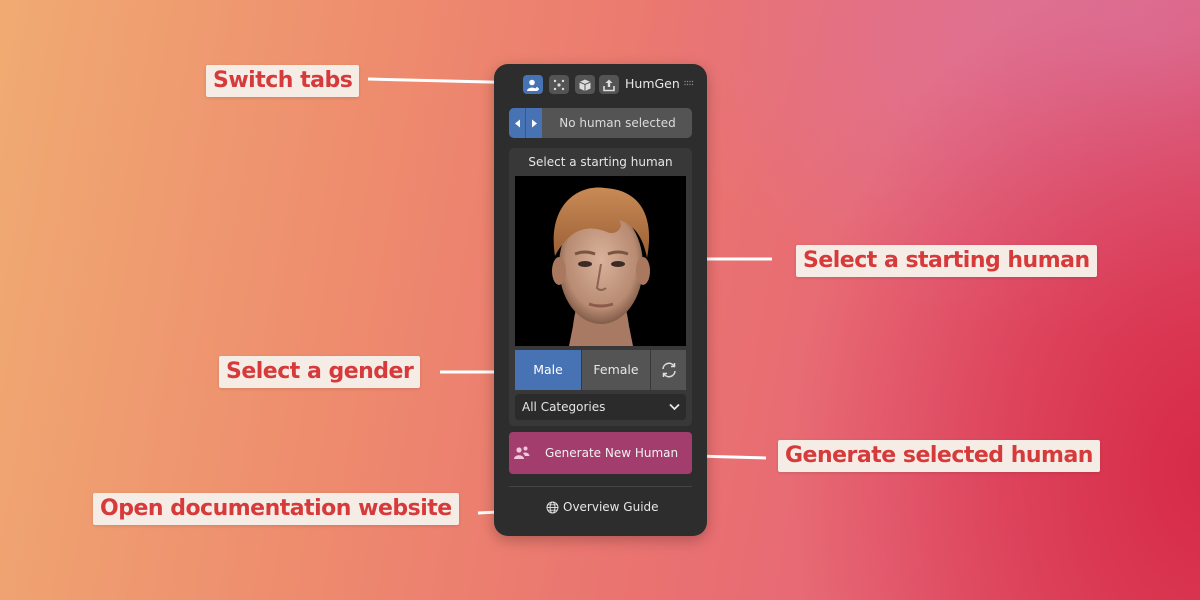 This screenshot has height=600, width=1200. I want to click on tab-content, so click(559, 84).